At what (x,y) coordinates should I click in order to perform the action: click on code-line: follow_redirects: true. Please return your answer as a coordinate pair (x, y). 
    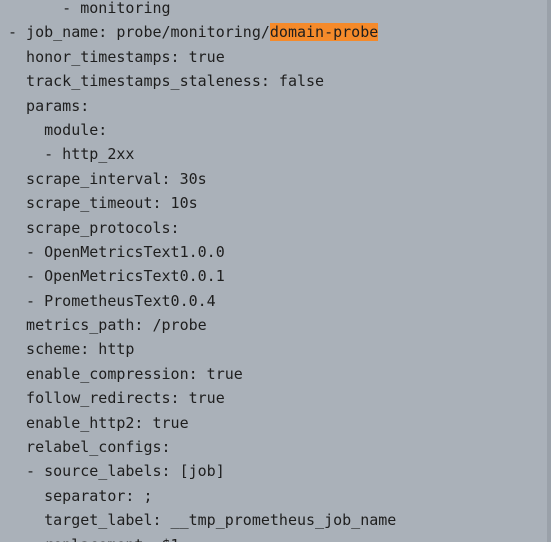
    Looking at the image, I should click on (116, 398).